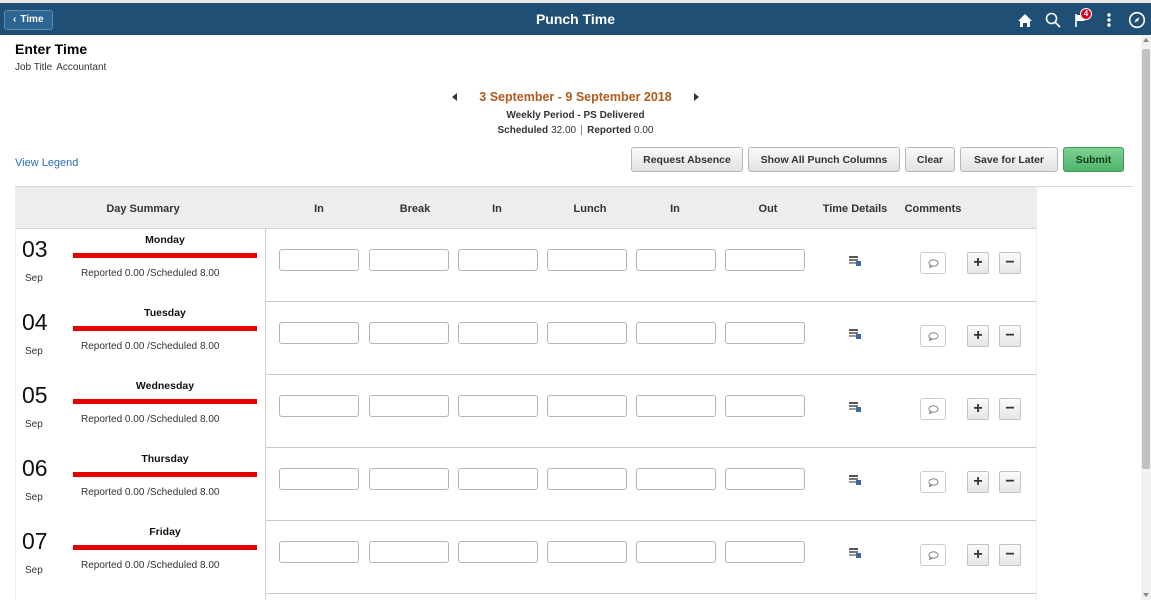 This screenshot has height=602, width=1151. I want to click on save-for-later-button: Save for Later, so click(1009, 159).